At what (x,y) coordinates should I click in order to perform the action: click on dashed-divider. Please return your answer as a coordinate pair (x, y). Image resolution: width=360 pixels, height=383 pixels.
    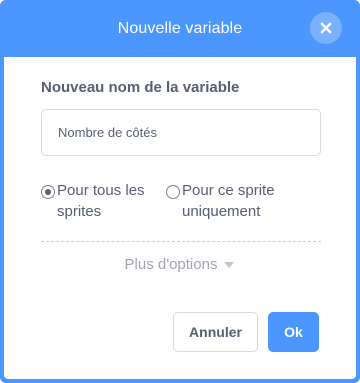
    Looking at the image, I should click on (181, 241).